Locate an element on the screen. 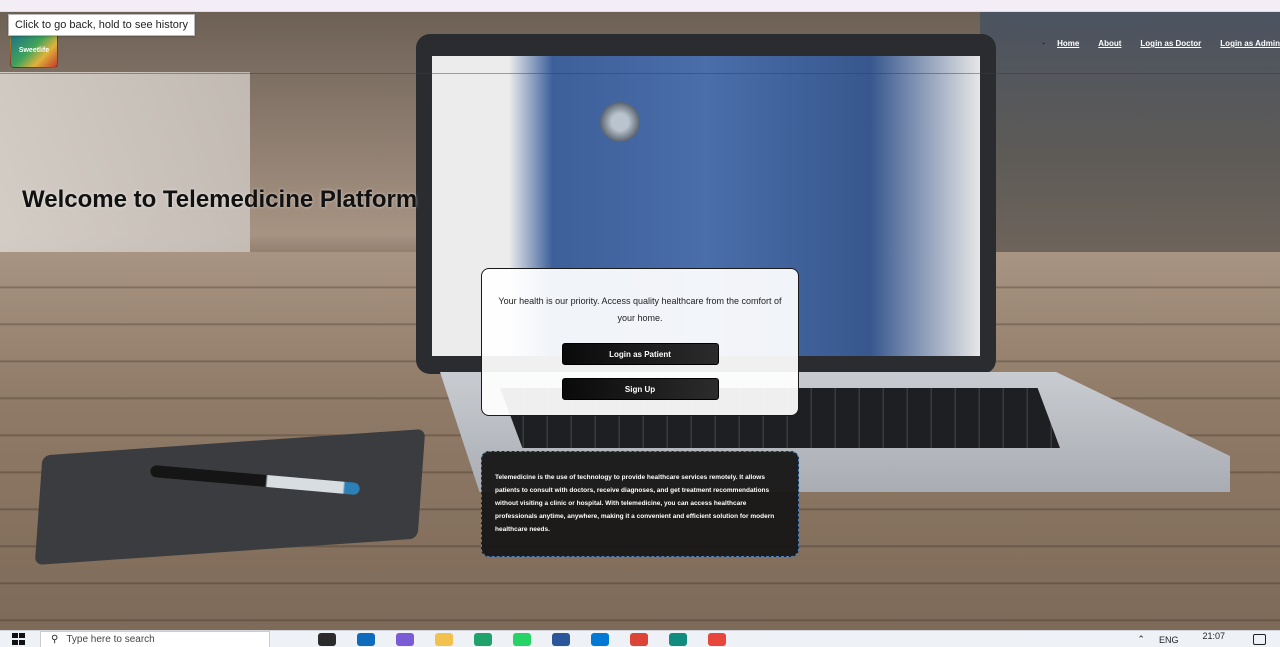 This screenshot has width=1280, height=647. outlook-icon is located at coordinates (366, 639).